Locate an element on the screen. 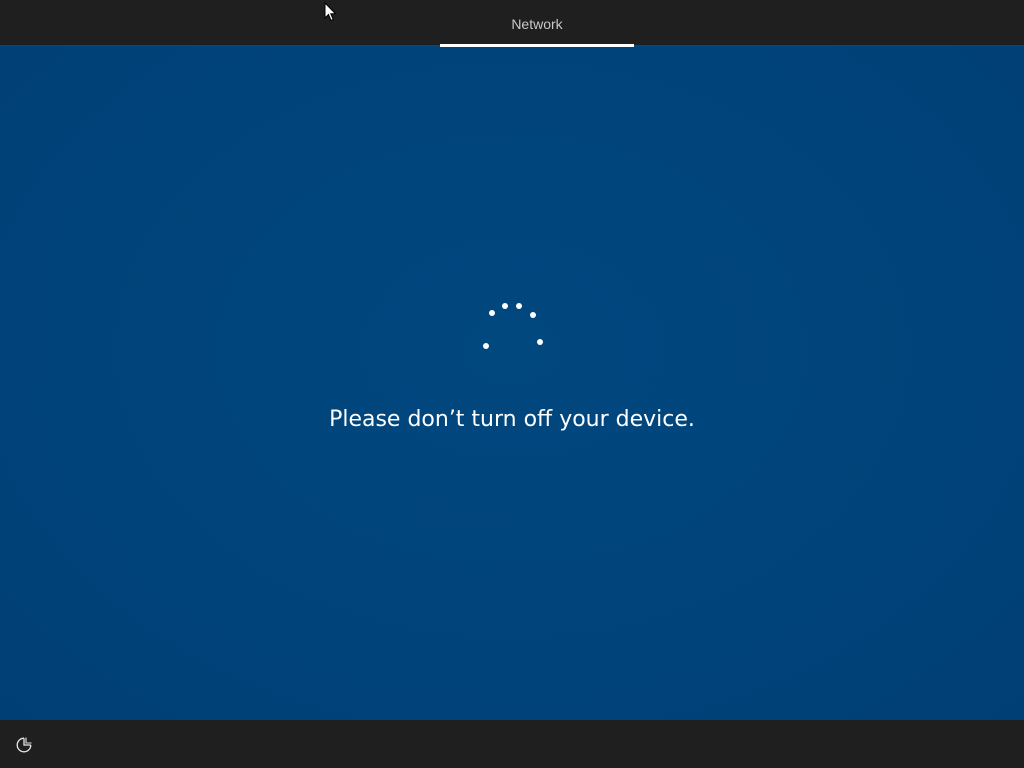 This screenshot has width=1024, height=768. bottom-bar is located at coordinates (512, 744).